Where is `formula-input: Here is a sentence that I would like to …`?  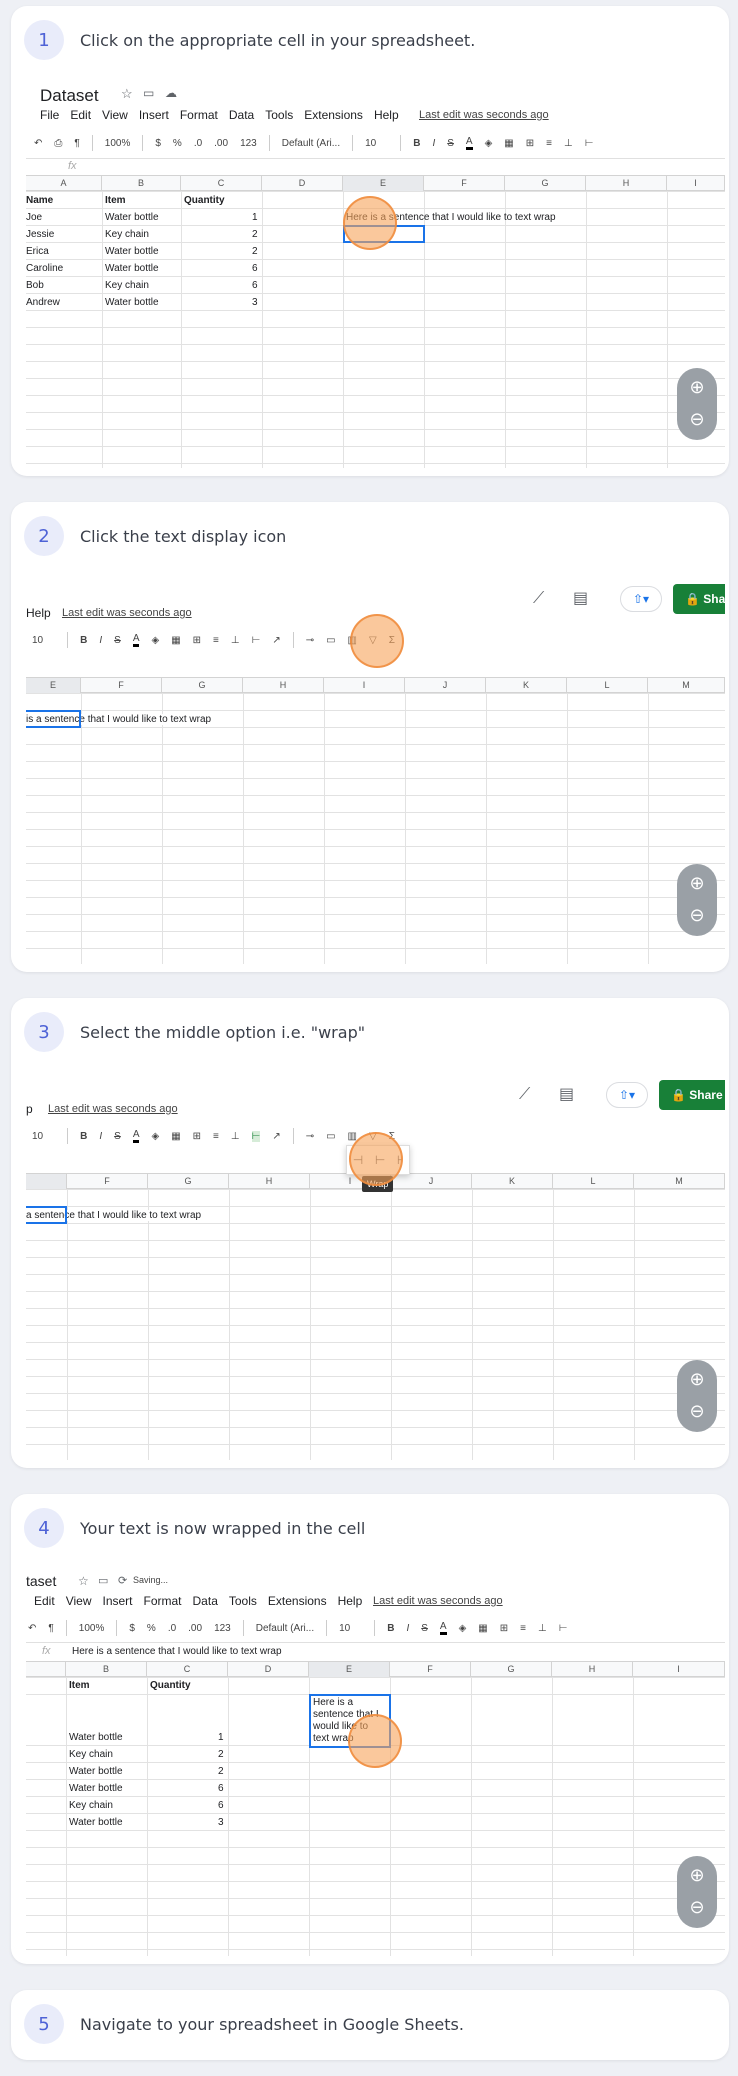 formula-input: Here is a sentence that I would like to … is located at coordinates (177, 1651).